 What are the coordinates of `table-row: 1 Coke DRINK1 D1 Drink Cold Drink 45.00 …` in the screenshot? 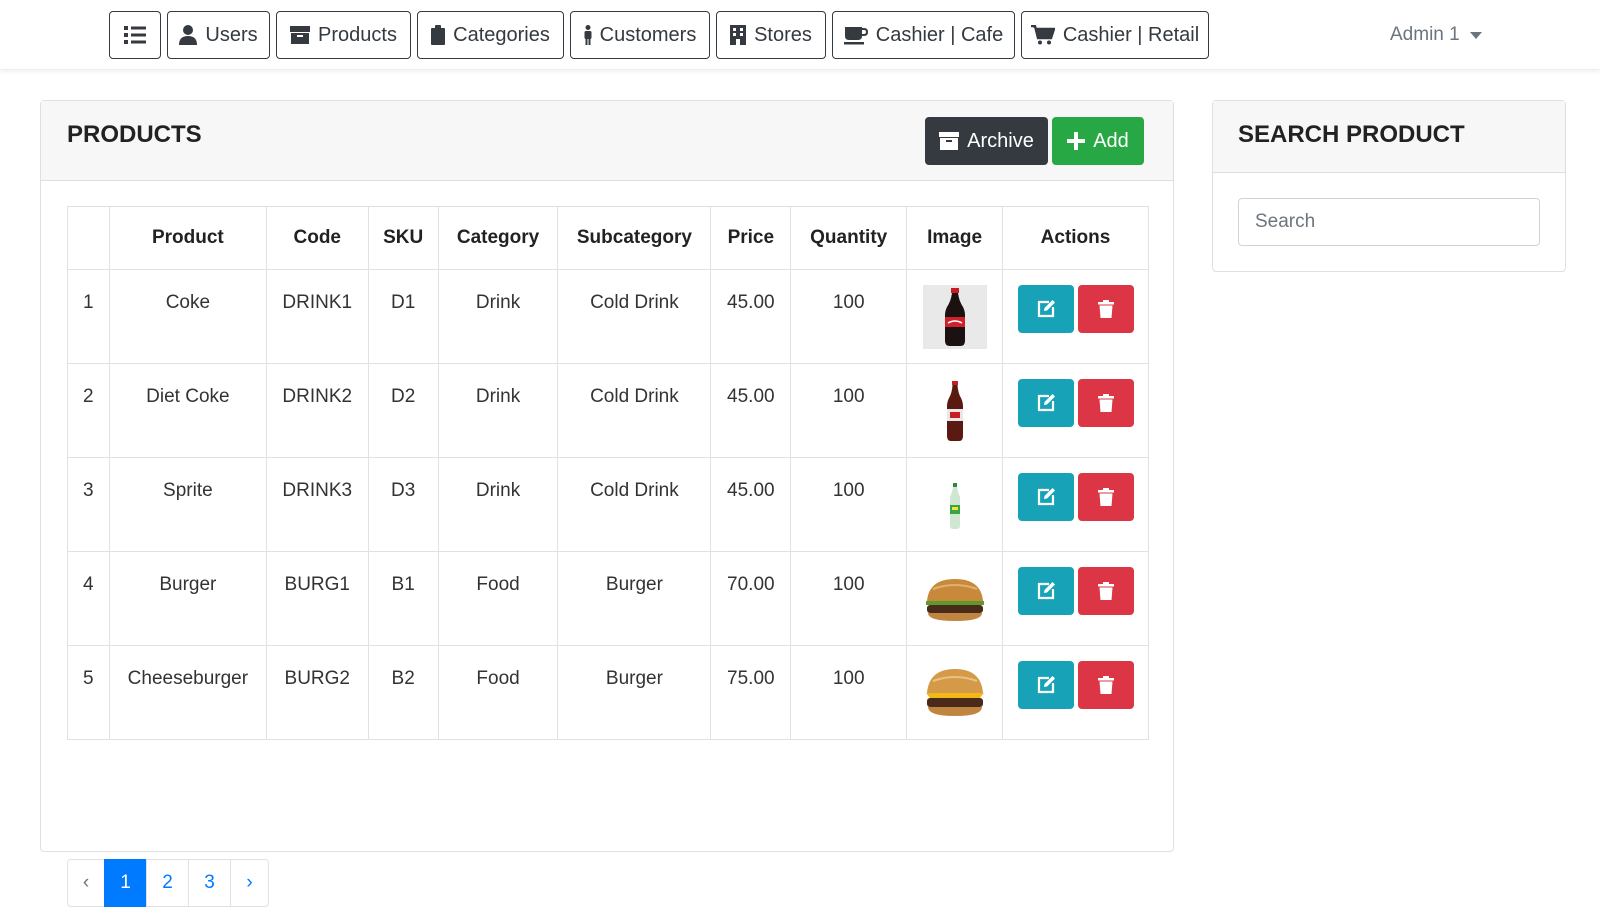 It's located at (608, 316).